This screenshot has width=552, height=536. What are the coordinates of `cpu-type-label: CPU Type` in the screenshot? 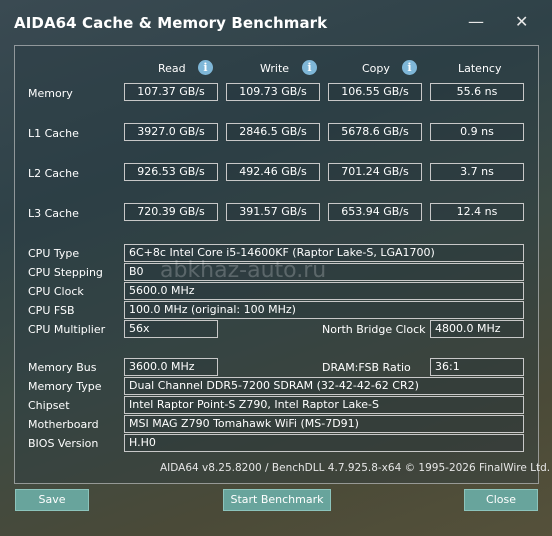 It's located at (54, 253).